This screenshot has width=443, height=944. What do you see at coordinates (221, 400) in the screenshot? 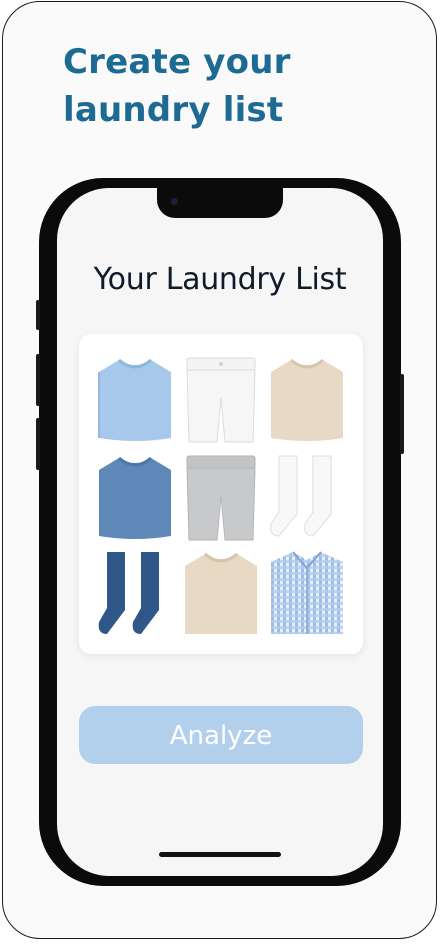
I see `white-shorts-icon` at bounding box center [221, 400].